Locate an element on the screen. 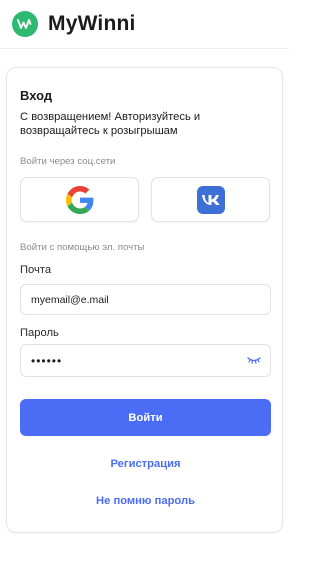 The height and width of the screenshot is (580, 320). email-login-label: Войти с помощью эл. почты is located at coordinates (82, 247).